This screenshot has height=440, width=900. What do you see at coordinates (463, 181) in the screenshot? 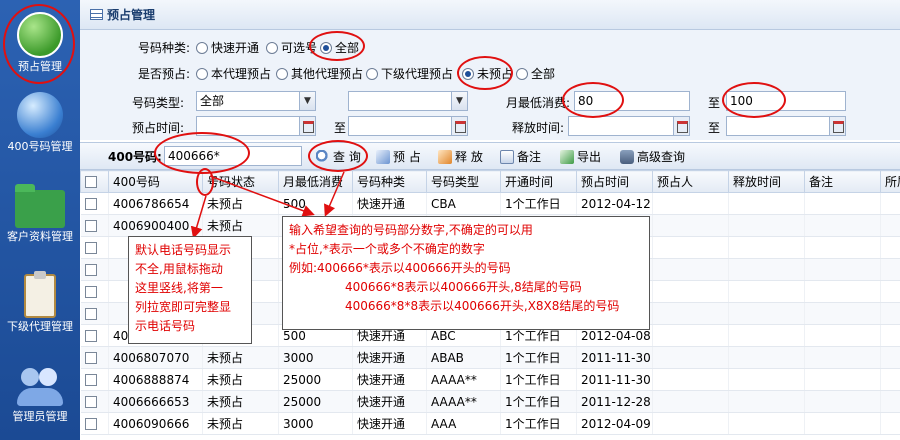
I see `column-header: 号码类型` at bounding box center [463, 181].